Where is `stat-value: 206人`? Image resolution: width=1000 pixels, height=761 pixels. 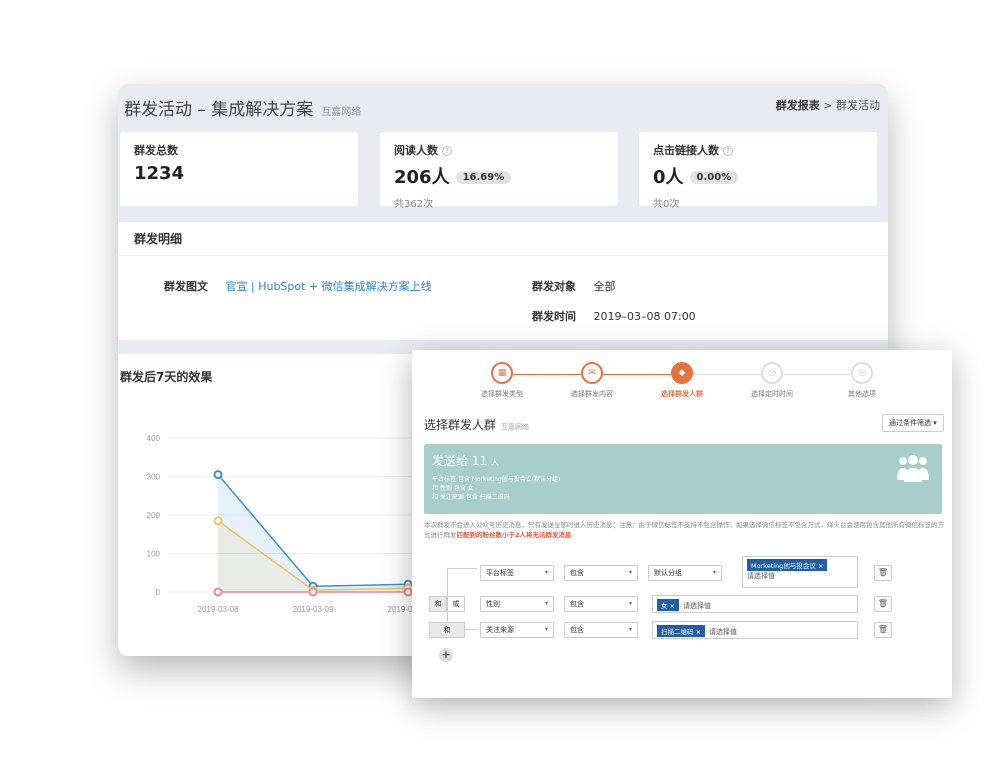 stat-value: 206人 is located at coordinates (422, 177).